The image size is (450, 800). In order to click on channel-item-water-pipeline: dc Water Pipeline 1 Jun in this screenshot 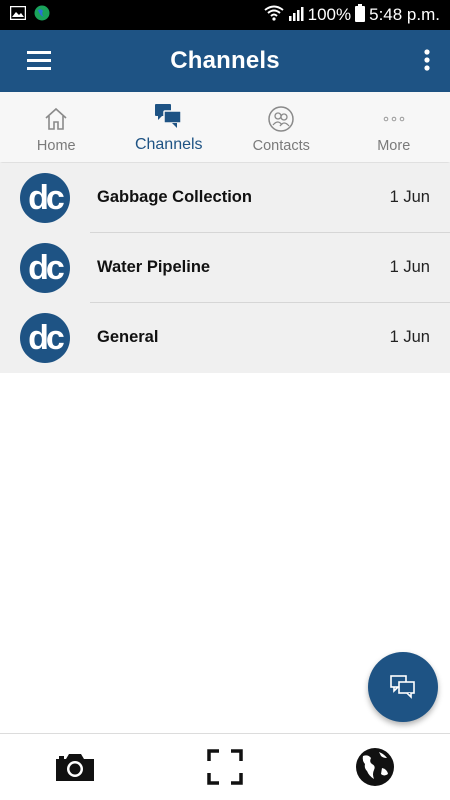, I will do `click(225, 268)`.